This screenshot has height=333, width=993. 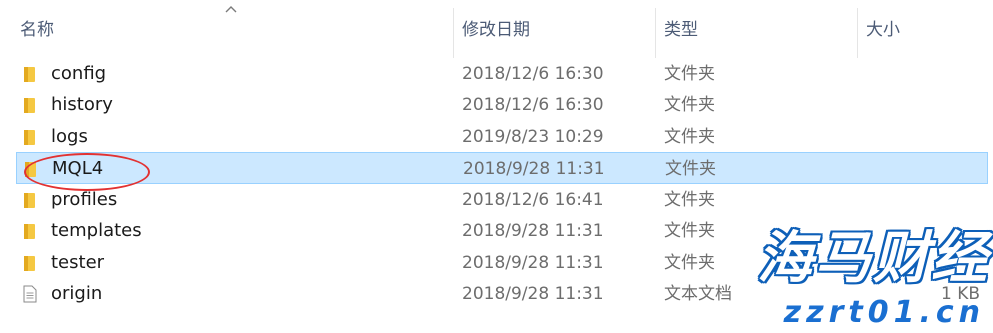 What do you see at coordinates (884, 312) in the screenshot?
I see `watermark-url: zzrt01.cn` at bounding box center [884, 312].